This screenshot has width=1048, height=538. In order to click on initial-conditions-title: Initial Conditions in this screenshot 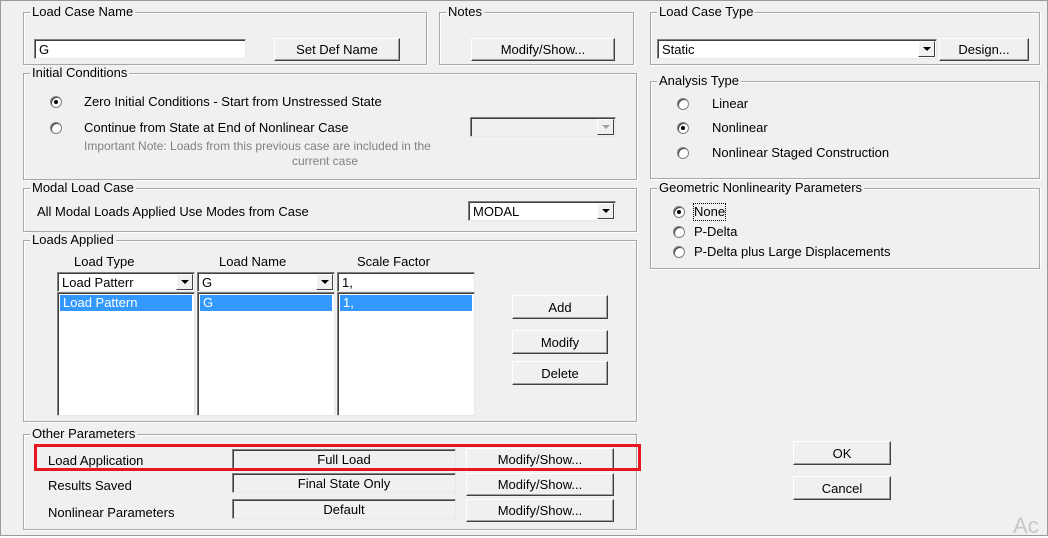, I will do `click(80, 73)`.